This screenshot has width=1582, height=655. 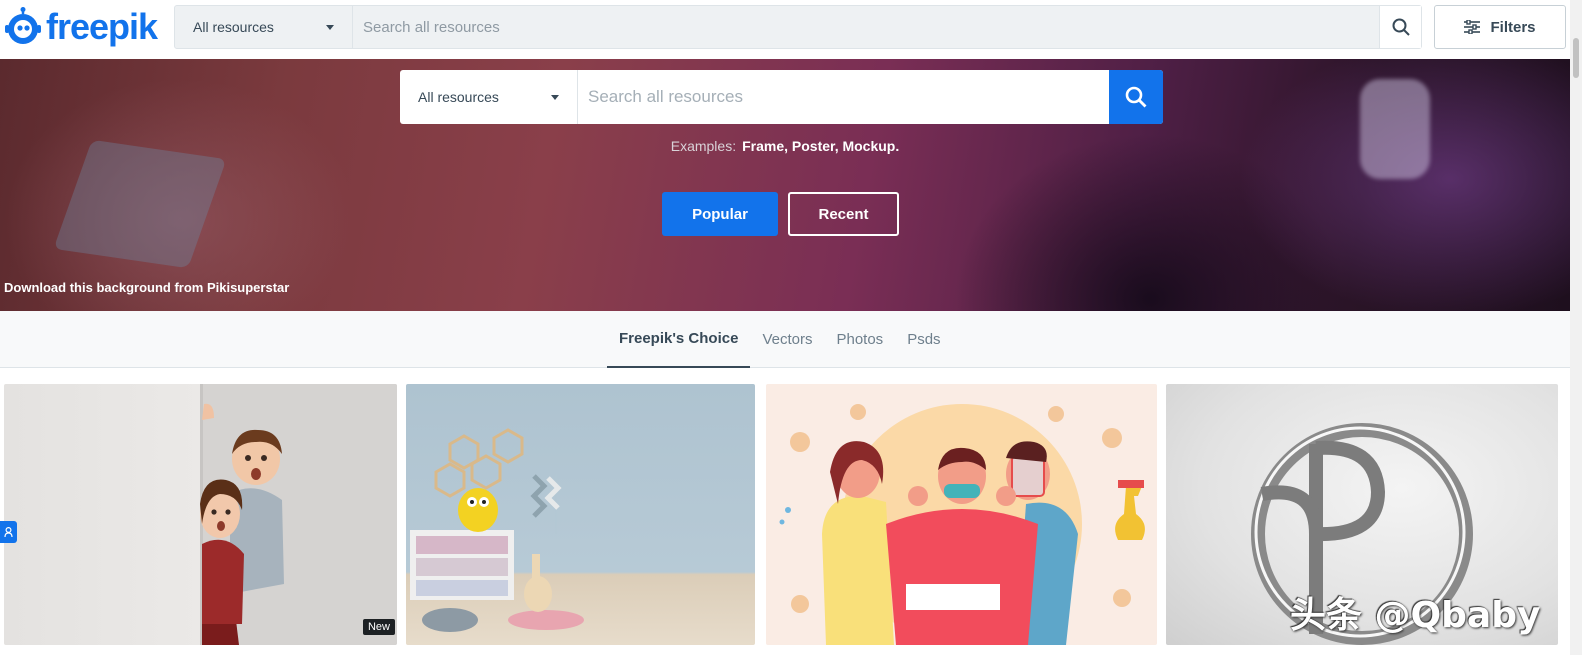 I want to click on search-examples: Examples: Frame, Poster, Mockup., so click(x=785, y=146).